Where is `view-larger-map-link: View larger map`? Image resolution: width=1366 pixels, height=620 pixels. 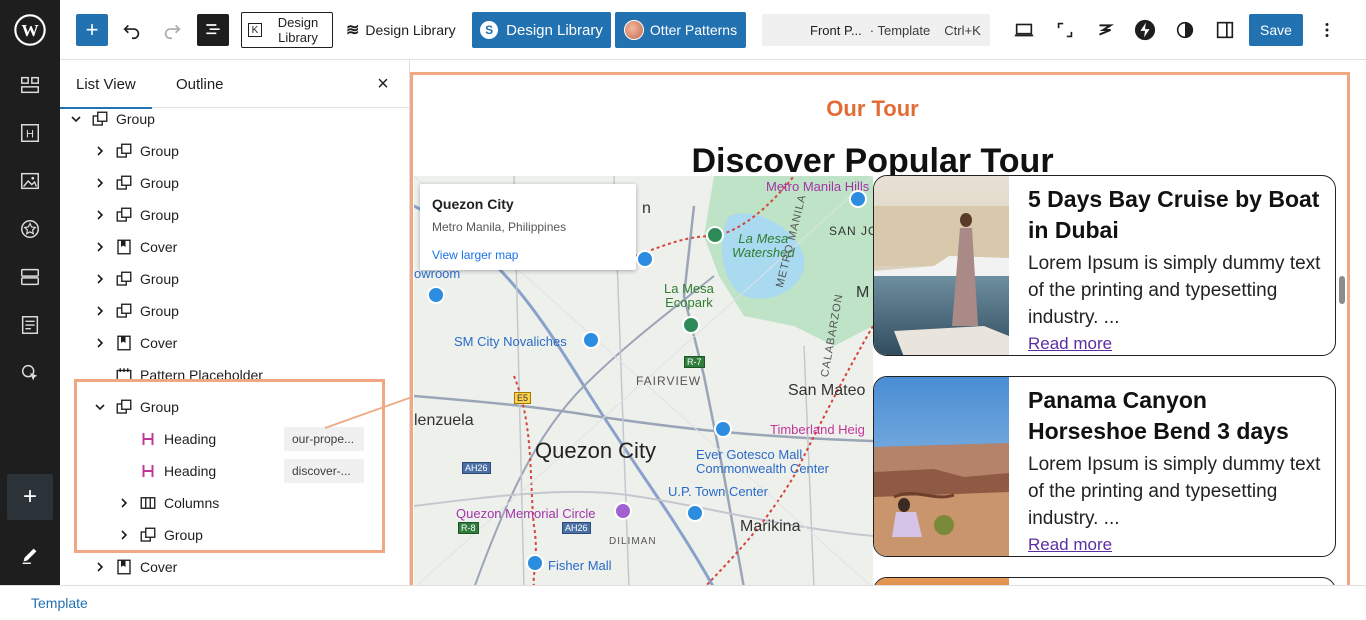 view-larger-map-link: View larger map is located at coordinates (475, 255).